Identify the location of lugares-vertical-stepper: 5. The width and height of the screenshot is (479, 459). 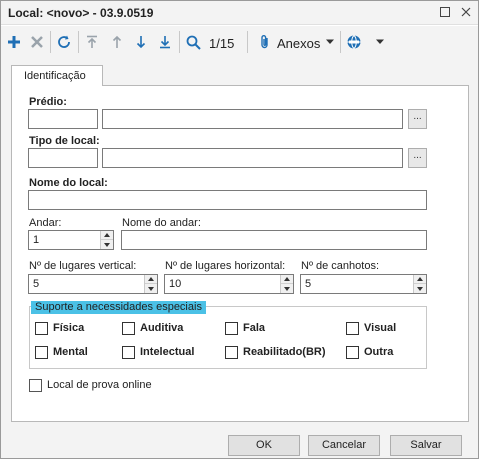
(93, 284).